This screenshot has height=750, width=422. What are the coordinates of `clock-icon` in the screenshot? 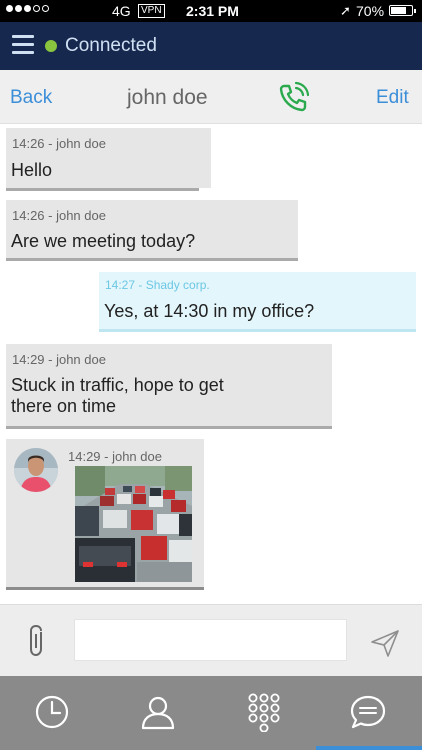 It's located at (52, 712).